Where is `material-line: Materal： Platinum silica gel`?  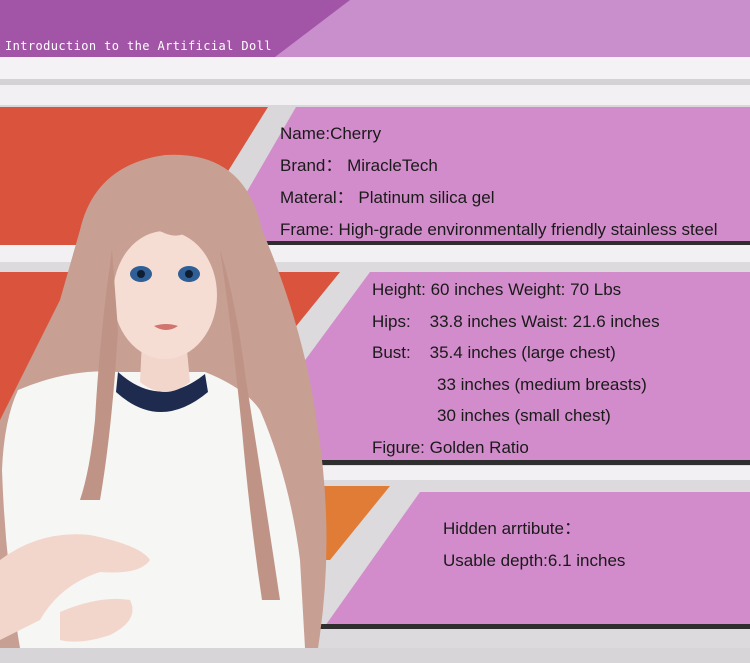
material-line: Materal： Platinum silica gel is located at coordinates (387, 197).